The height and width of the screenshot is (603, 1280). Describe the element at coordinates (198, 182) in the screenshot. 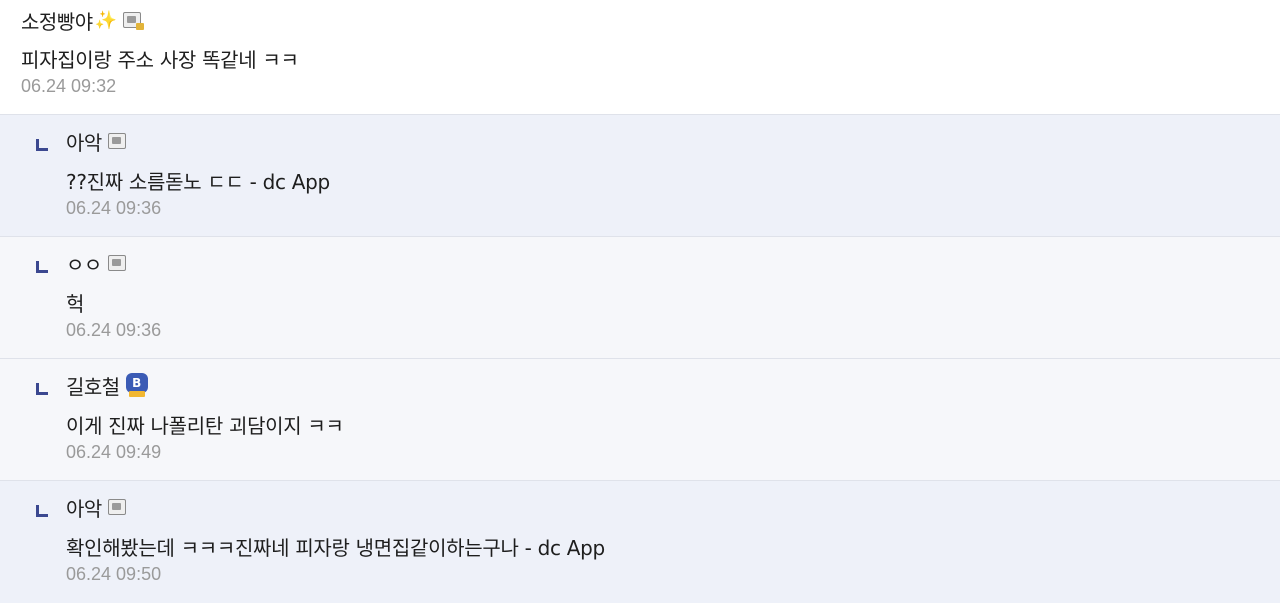

I see `reply-text: ??진짜 소름돋노 ㄷㄷ - dc App` at that location.